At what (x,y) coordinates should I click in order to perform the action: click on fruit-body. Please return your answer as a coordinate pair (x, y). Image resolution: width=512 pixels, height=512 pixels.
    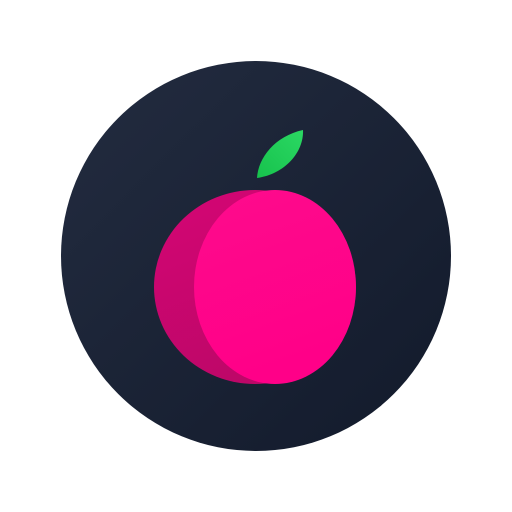
    Looking at the image, I should click on (275, 287).